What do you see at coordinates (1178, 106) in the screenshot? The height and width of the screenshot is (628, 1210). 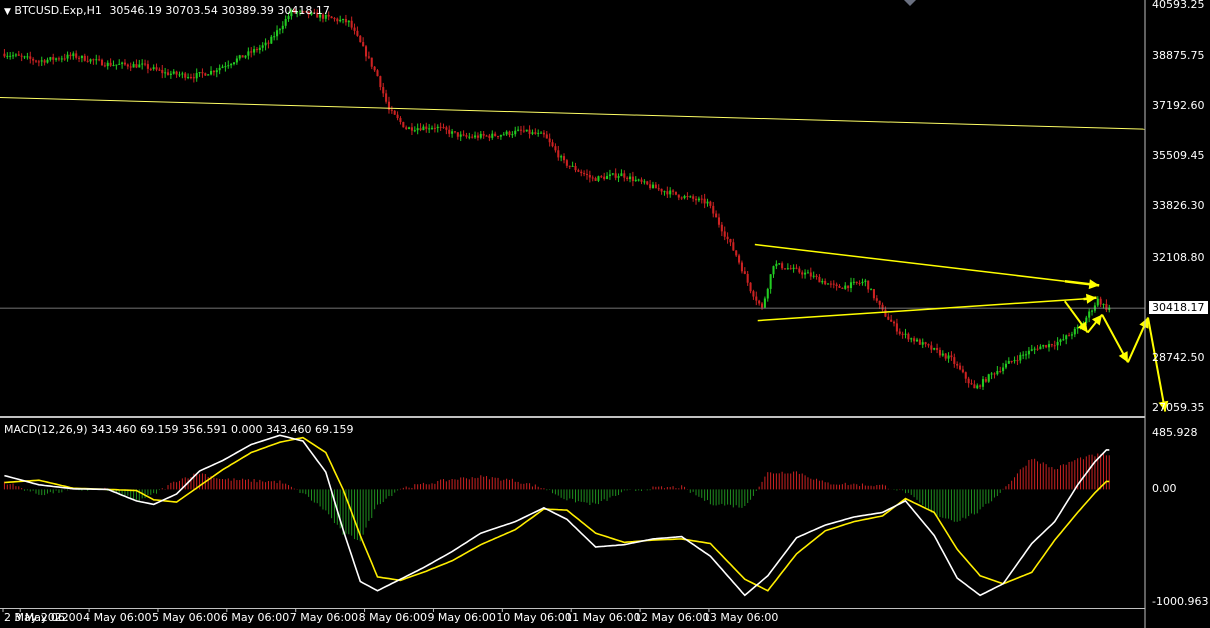 I see `price-tick-label: 37192.60` at bounding box center [1178, 106].